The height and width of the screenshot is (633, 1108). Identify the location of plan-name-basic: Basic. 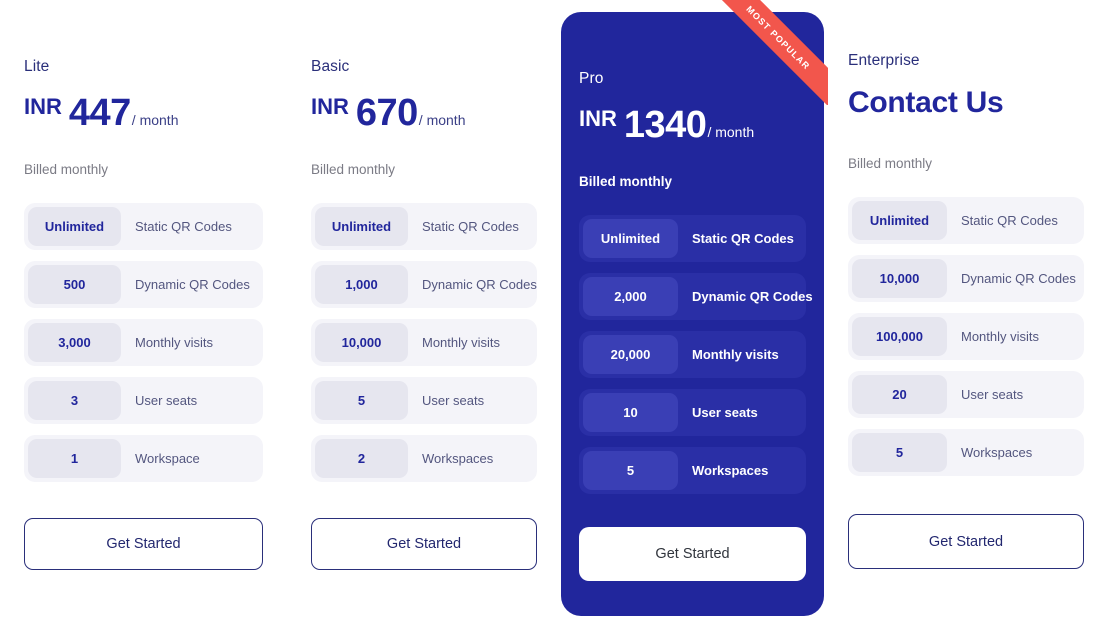
(330, 66).